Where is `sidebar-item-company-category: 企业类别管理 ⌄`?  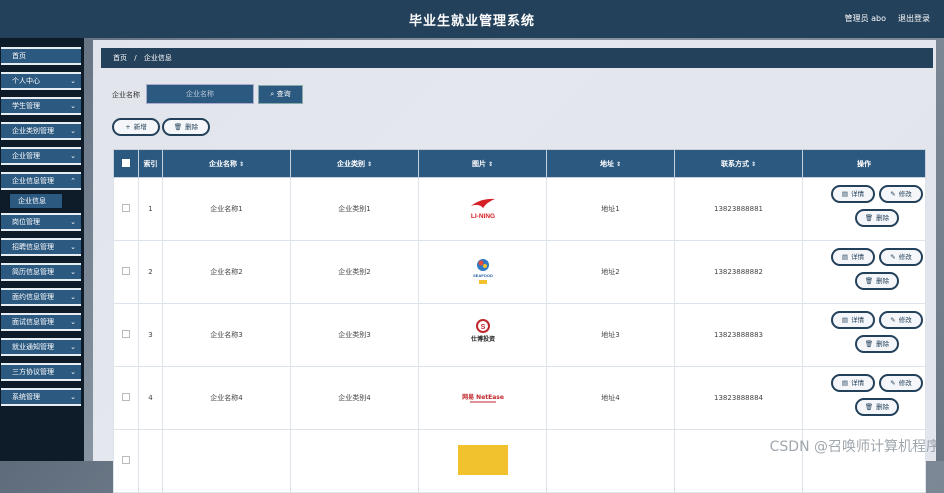
sidebar-item-company-category: 企业类别管理 ⌄ is located at coordinates (41, 131).